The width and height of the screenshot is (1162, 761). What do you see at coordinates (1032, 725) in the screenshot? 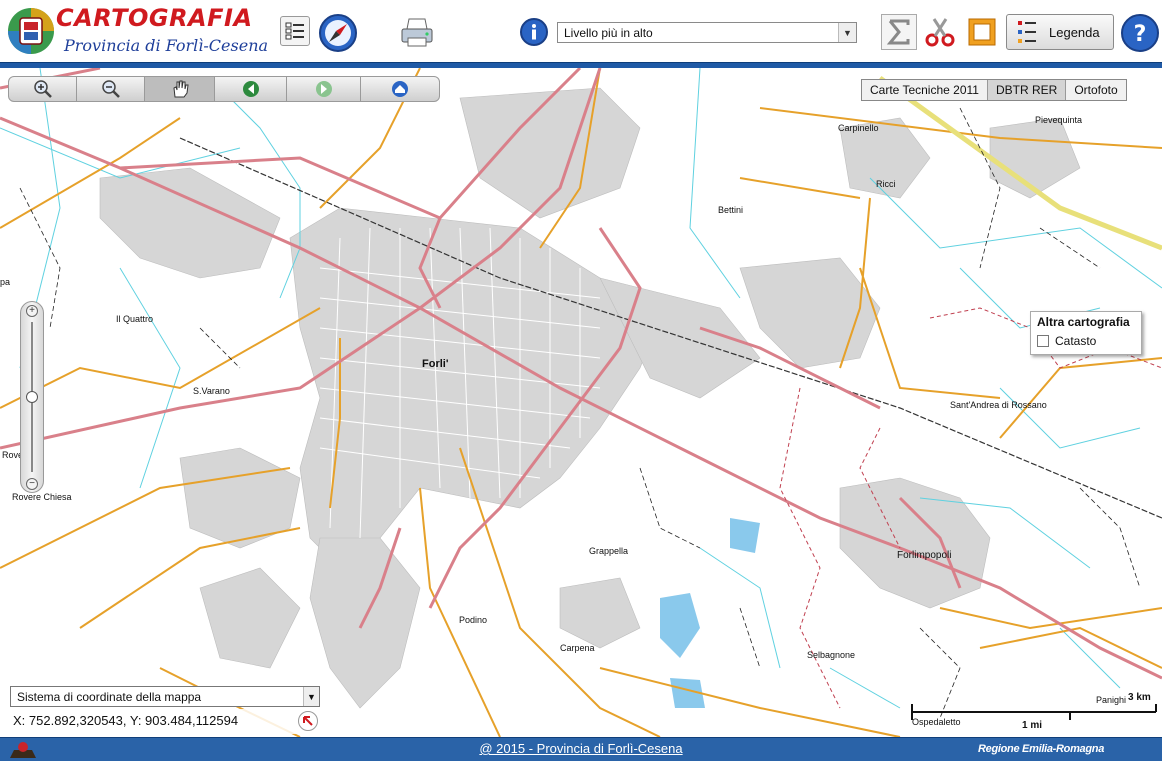
I see `scale-mi-label: 1 mi` at bounding box center [1032, 725].